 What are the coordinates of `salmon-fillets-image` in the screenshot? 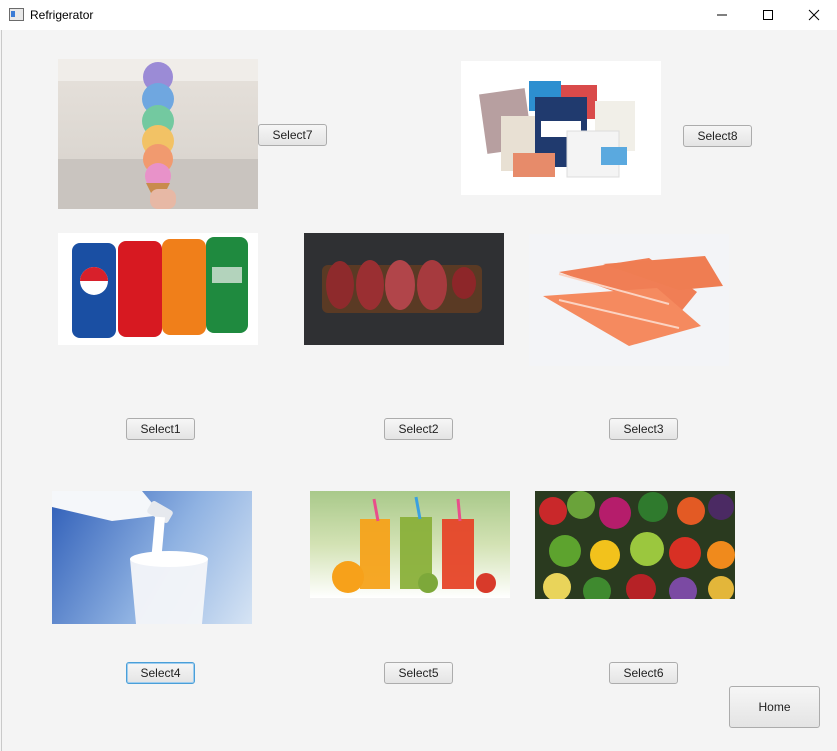 It's located at (629, 300).